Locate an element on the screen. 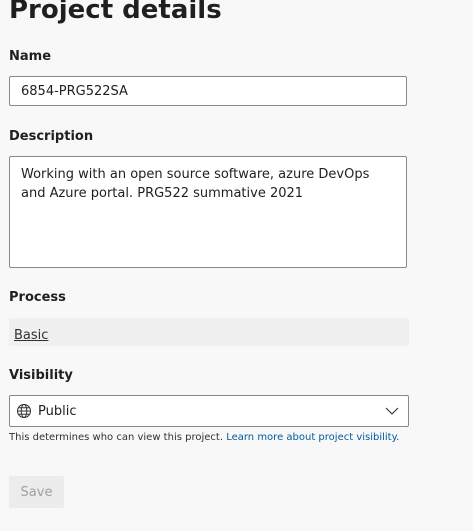  process-label: Process is located at coordinates (37, 297).